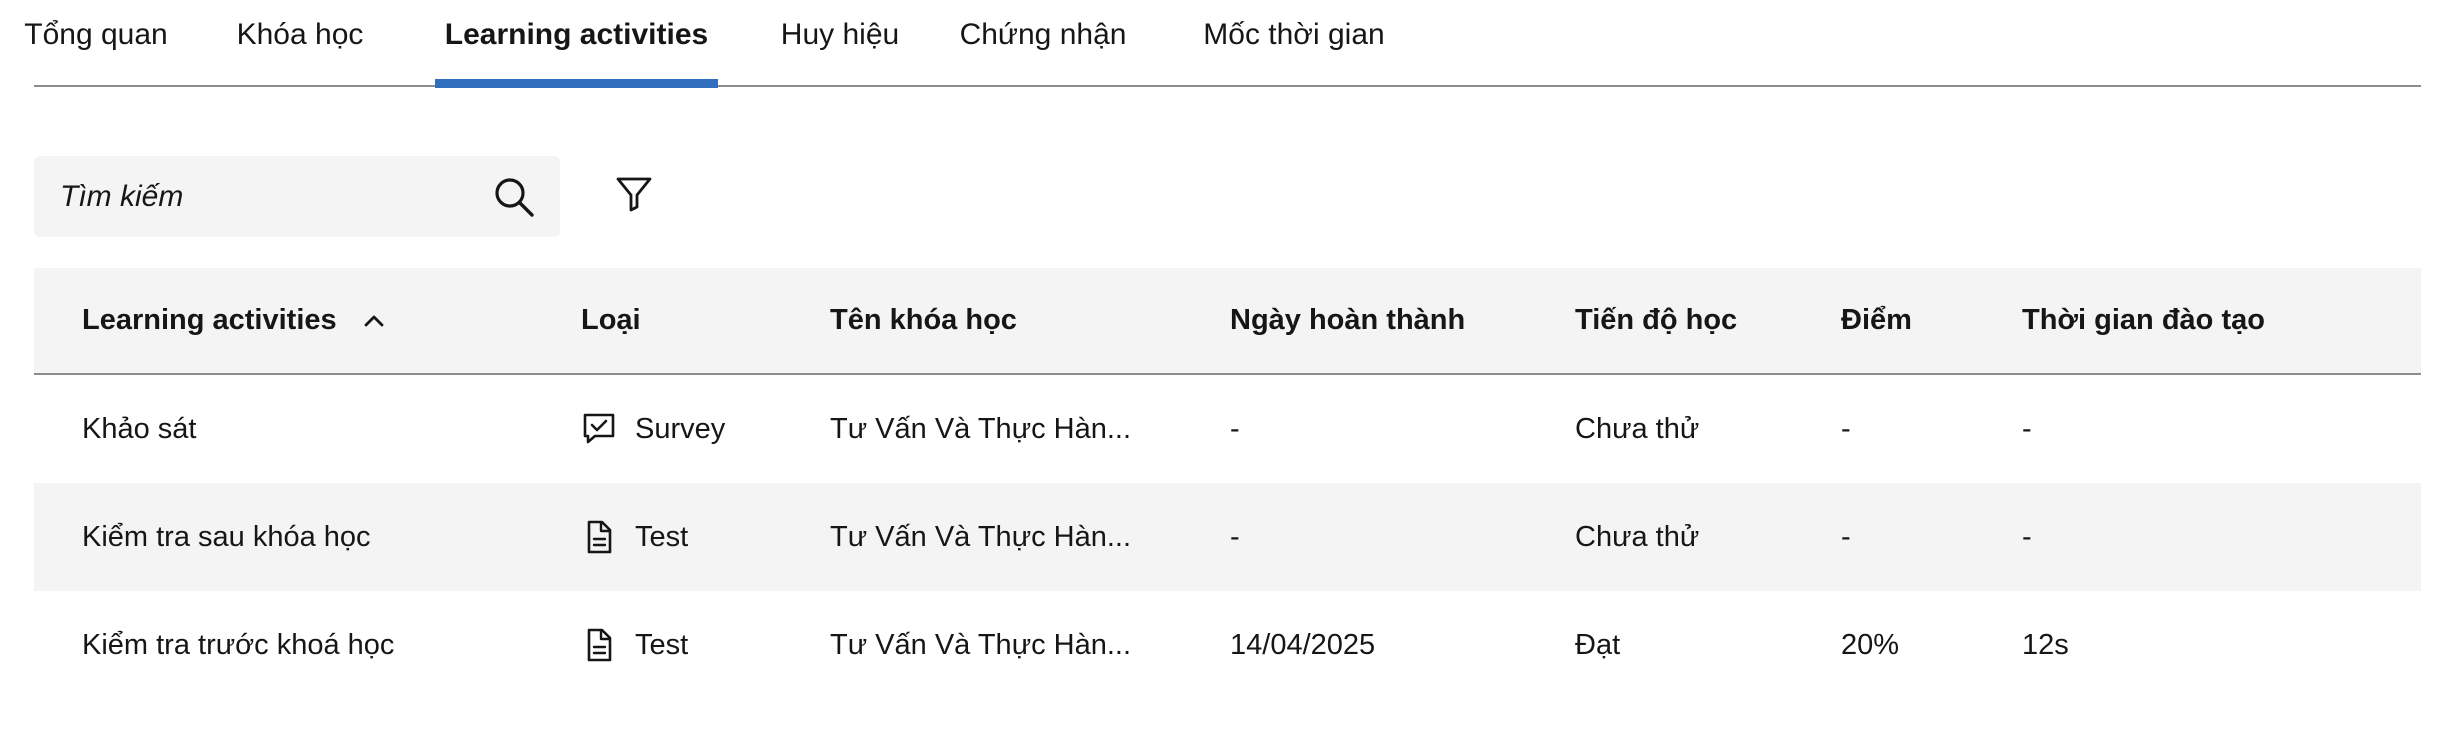 This screenshot has height=730, width=2446. I want to click on tab-label: Mốc thời gian, so click(1294, 34).